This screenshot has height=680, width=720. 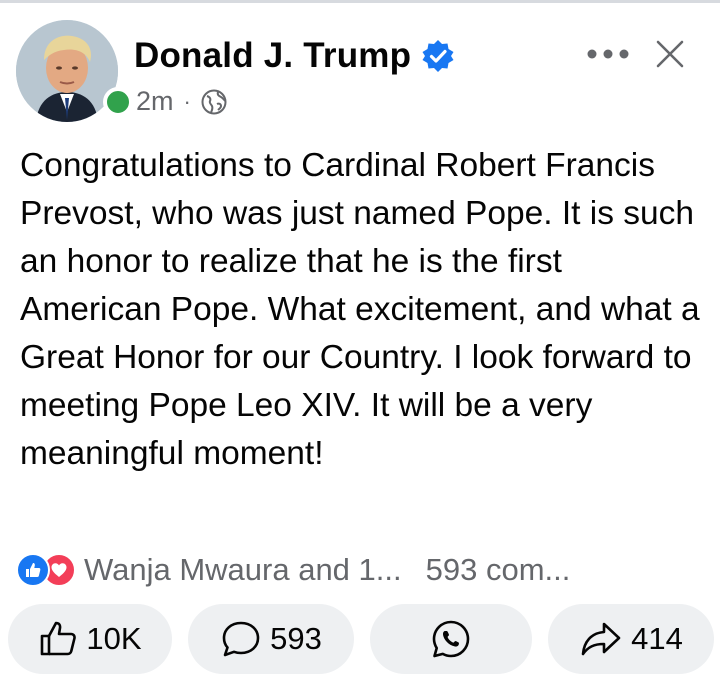 I want to click on reaction-icons, so click(x=46, y=570).